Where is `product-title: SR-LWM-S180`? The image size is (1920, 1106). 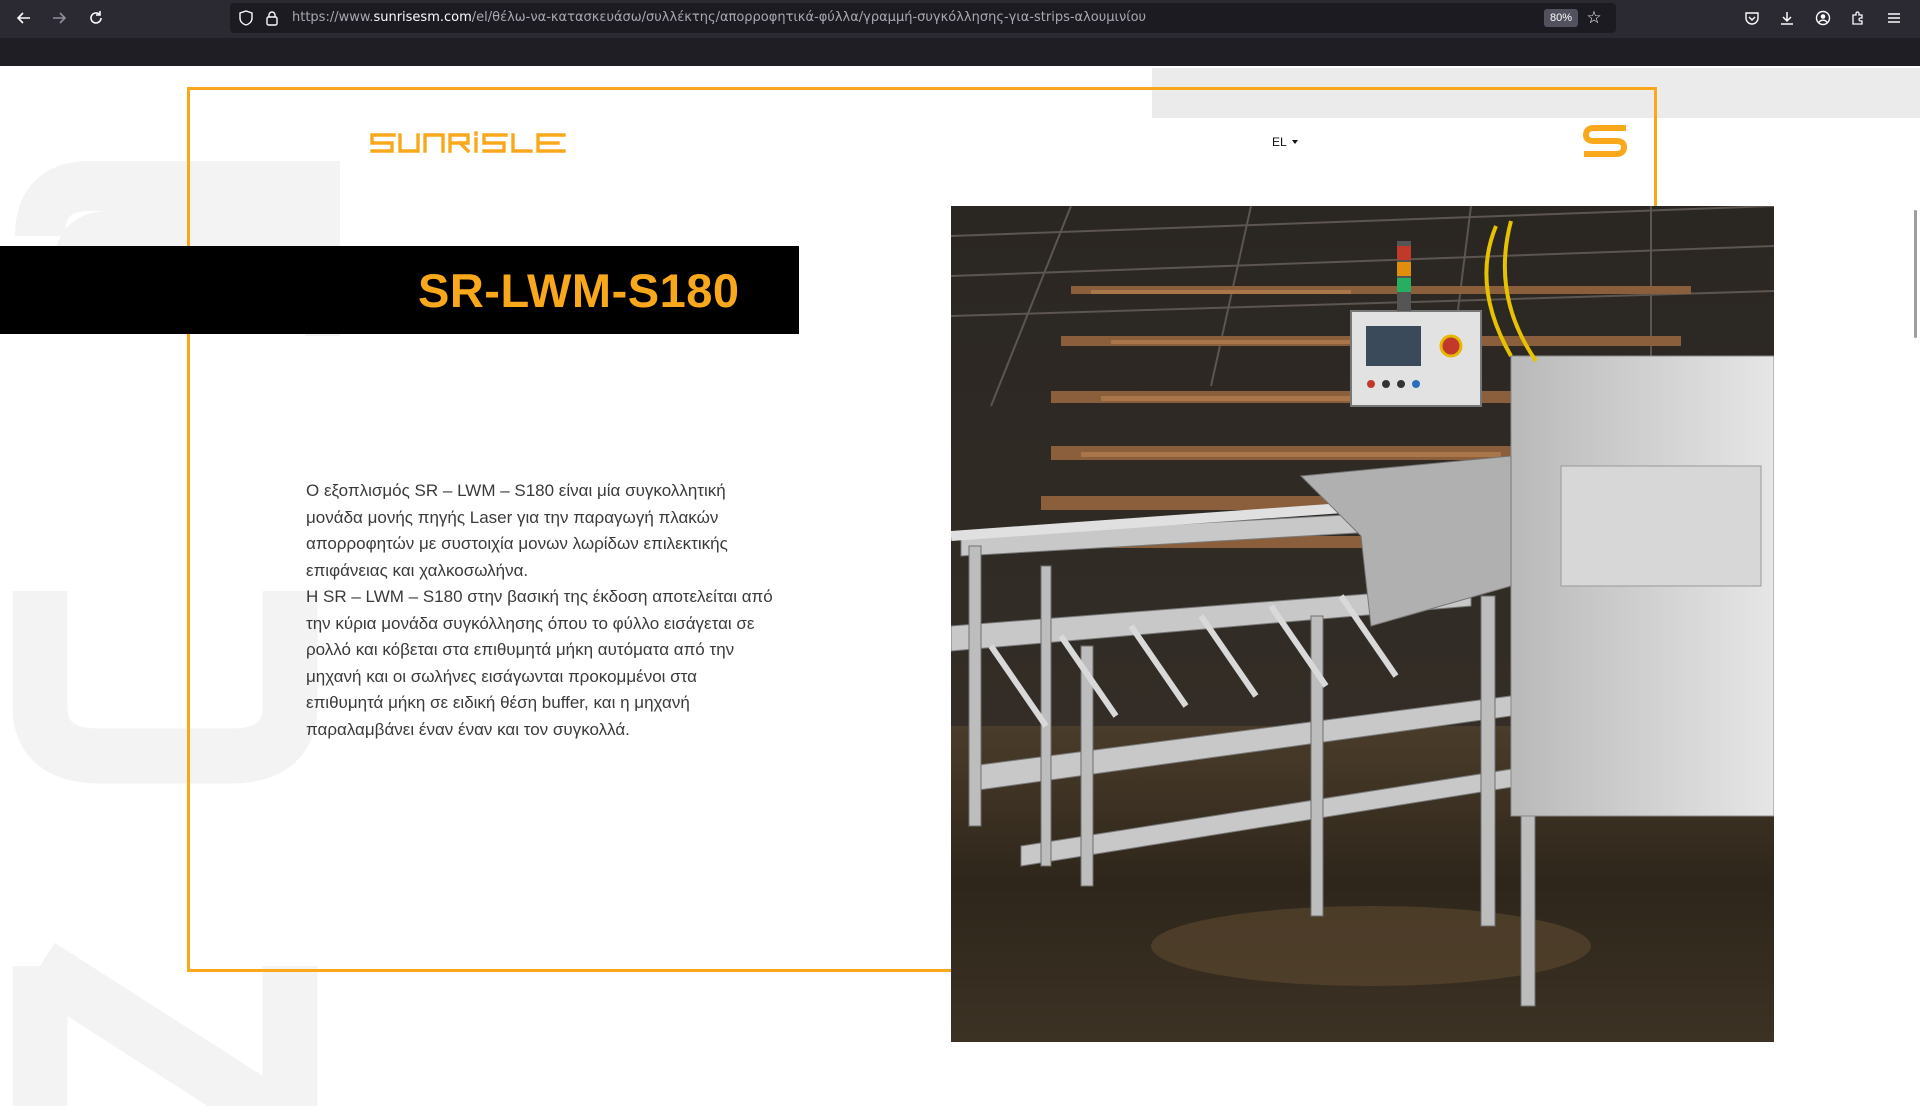 product-title: SR-LWM-S180 is located at coordinates (579, 290).